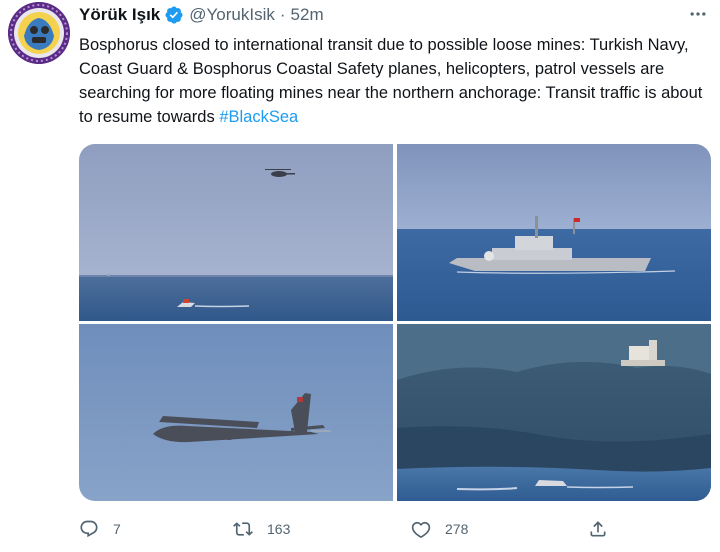 This screenshot has width=720, height=552. What do you see at coordinates (439, 529) in the screenshot?
I see `like-button: 278` at bounding box center [439, 529].